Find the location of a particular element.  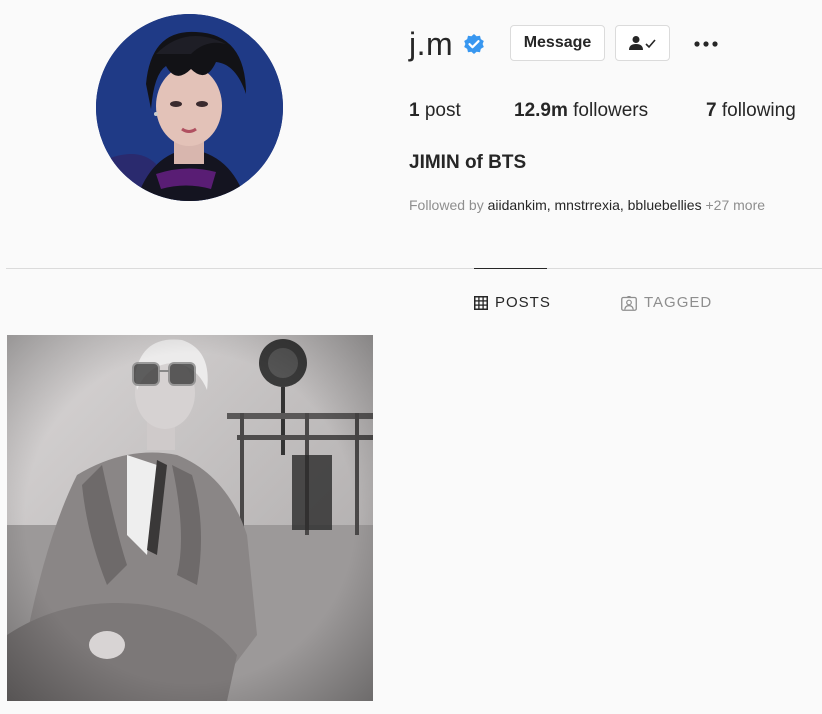

stat-posts: 1 post is located at coordinates (435, 111).